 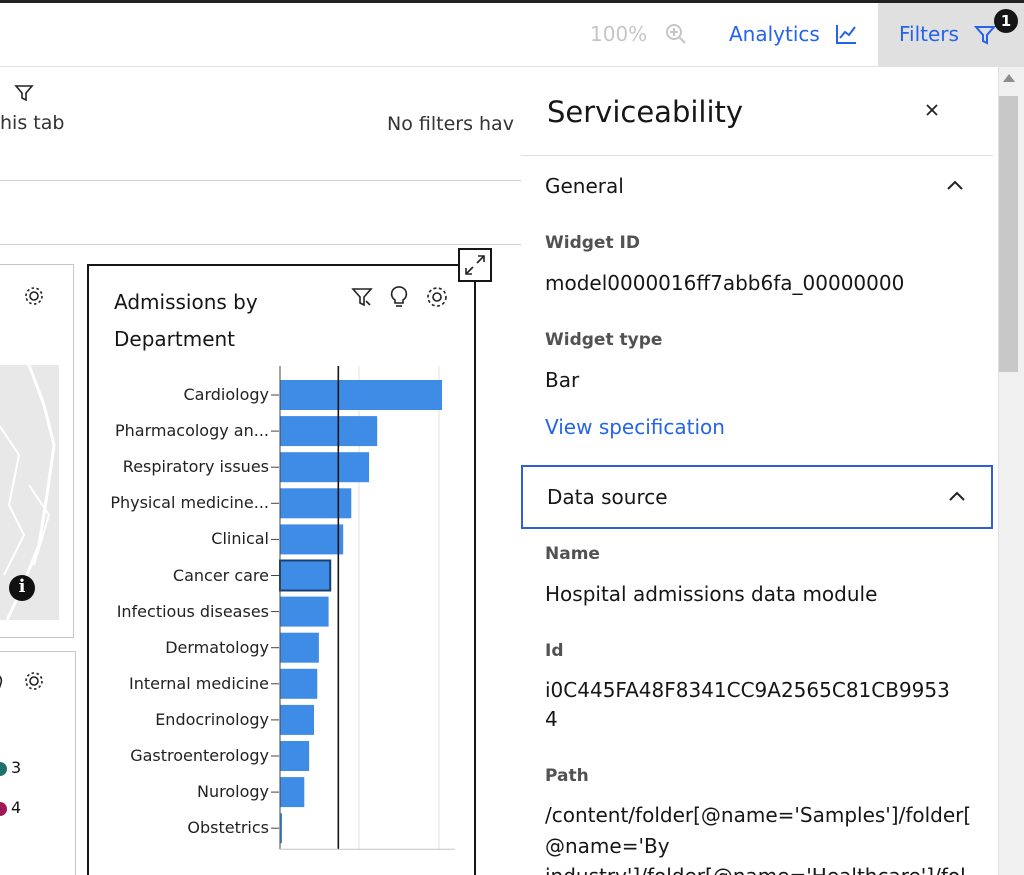 What do you see at coordinates (725, 283) in the screenshot?
I see `widget-id-value: model0000016ff7abb6fa_00000000` at bounding box center [725, 283].